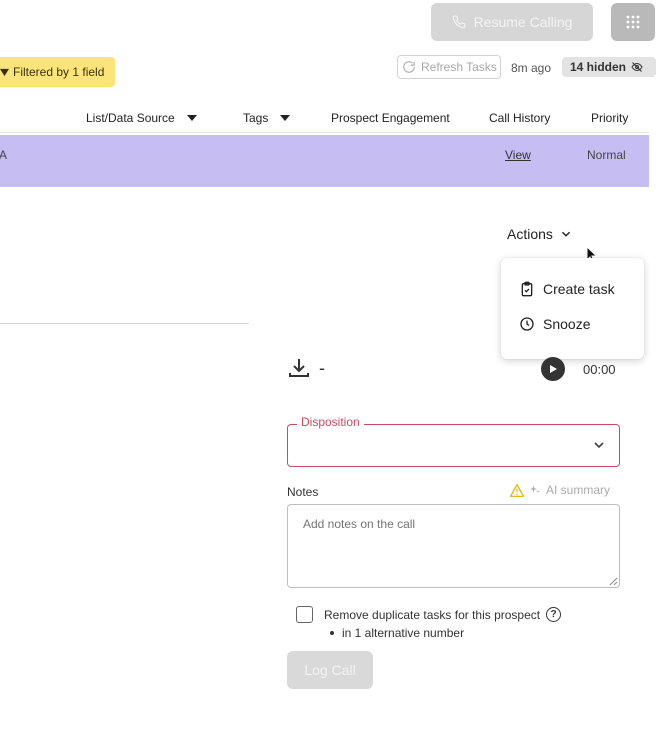 The width and height of the screenshot is (656, 752). What do you see at coordinates (453, 445) in the screenshot?
I see `disposition-select` at bounding box center [453, 445].